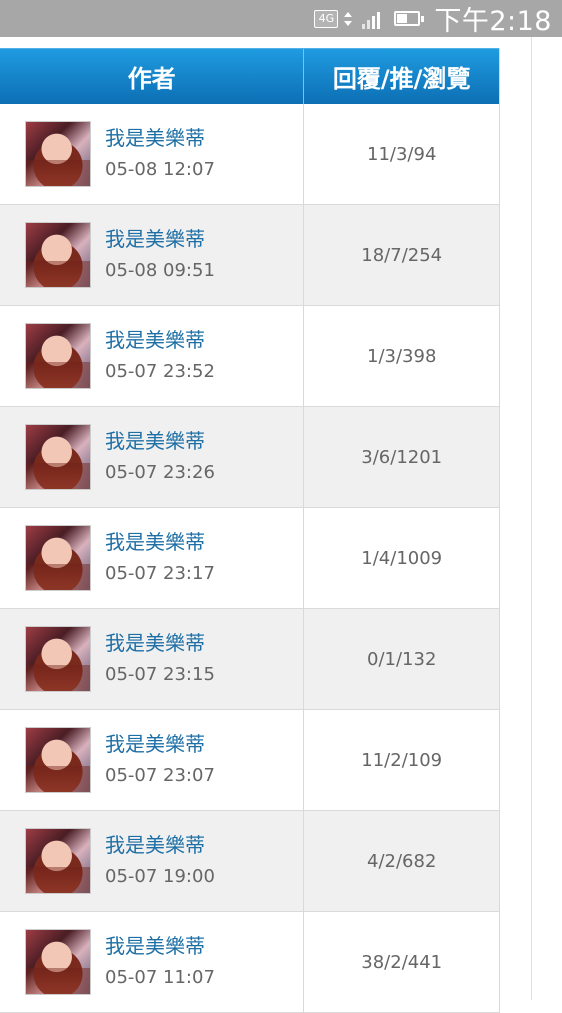 The width and height of the screenshot is (562, 1013). I want to click on stats-cell: 11/2/109, so click(402, 760).